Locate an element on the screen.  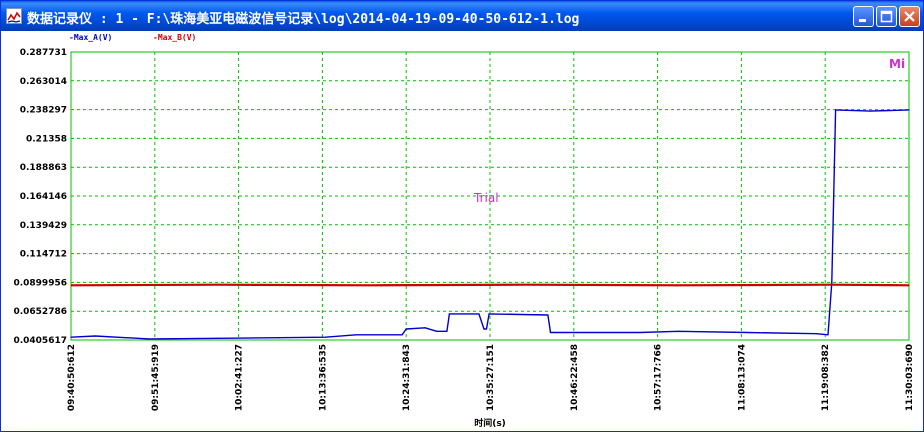
close-button is located at coordinates (909, 16).